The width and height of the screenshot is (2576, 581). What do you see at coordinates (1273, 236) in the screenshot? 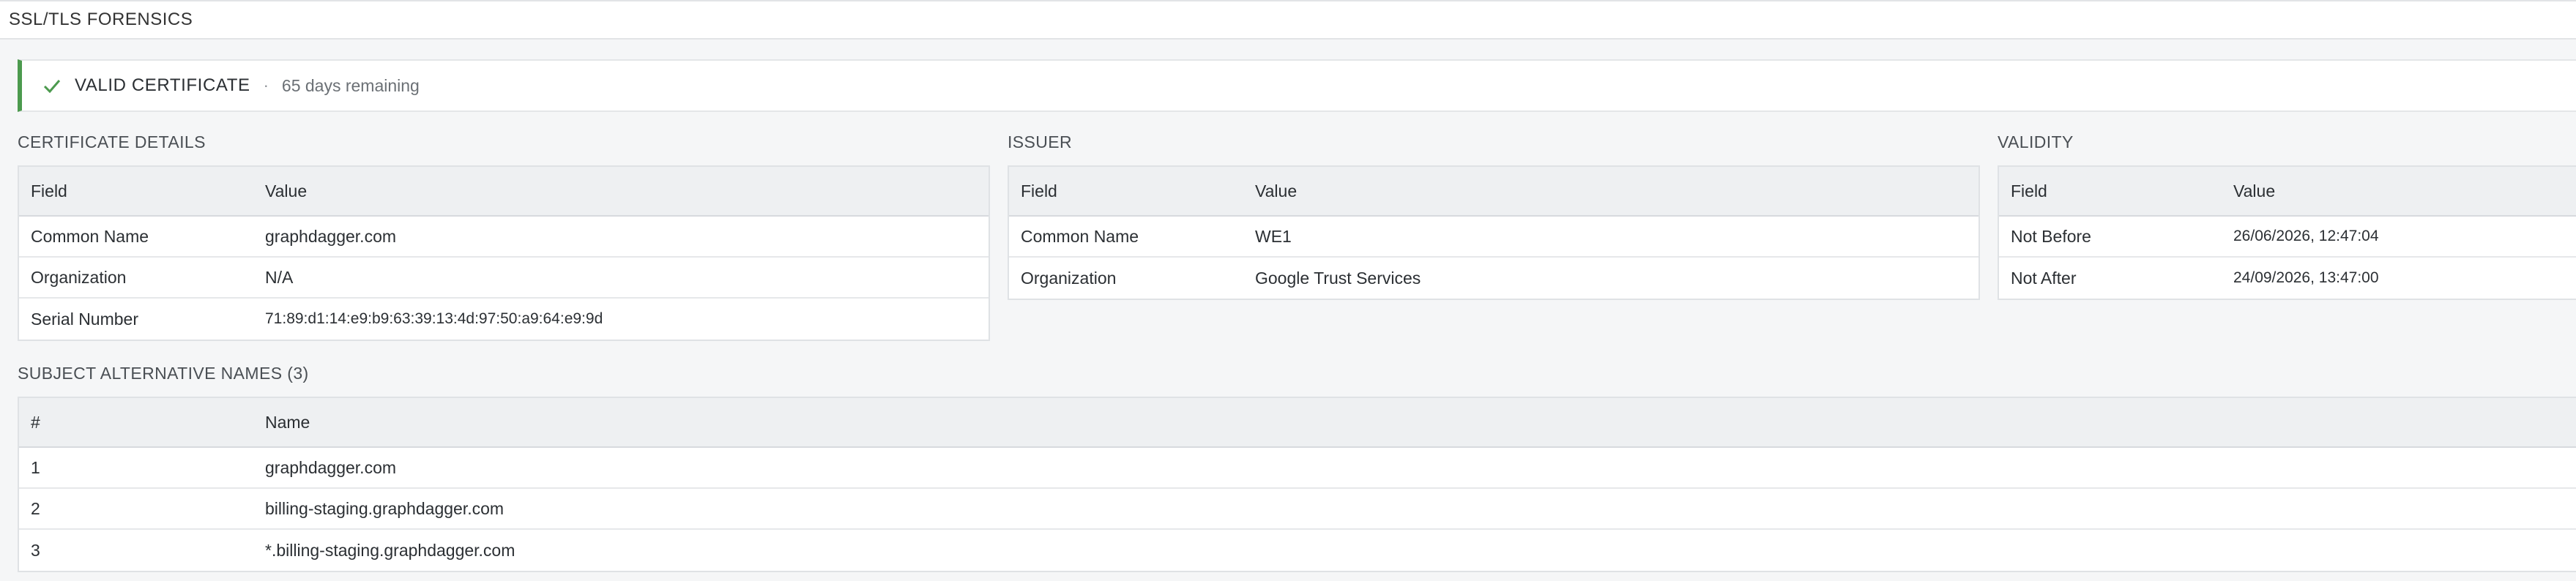
I see `value-cell: WE1` at bounding box center [1273, 236].